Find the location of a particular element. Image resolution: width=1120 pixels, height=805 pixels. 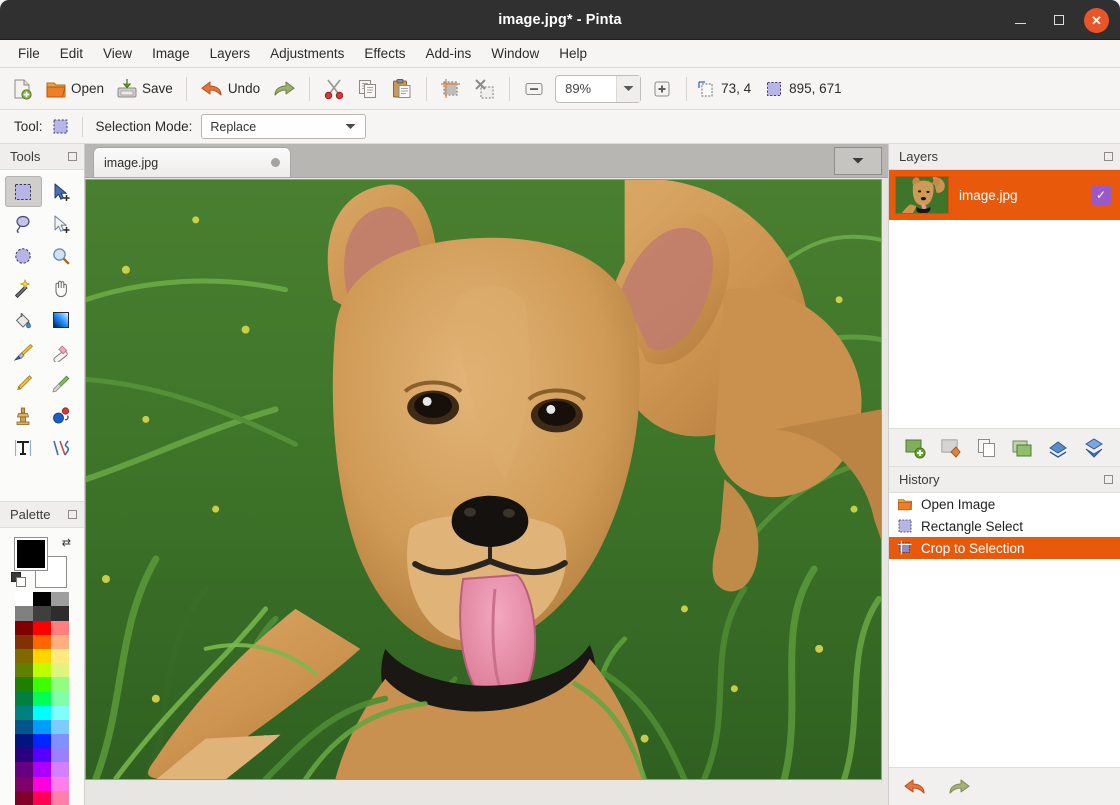

close-tab-icon is located at coordinates (275, 162).